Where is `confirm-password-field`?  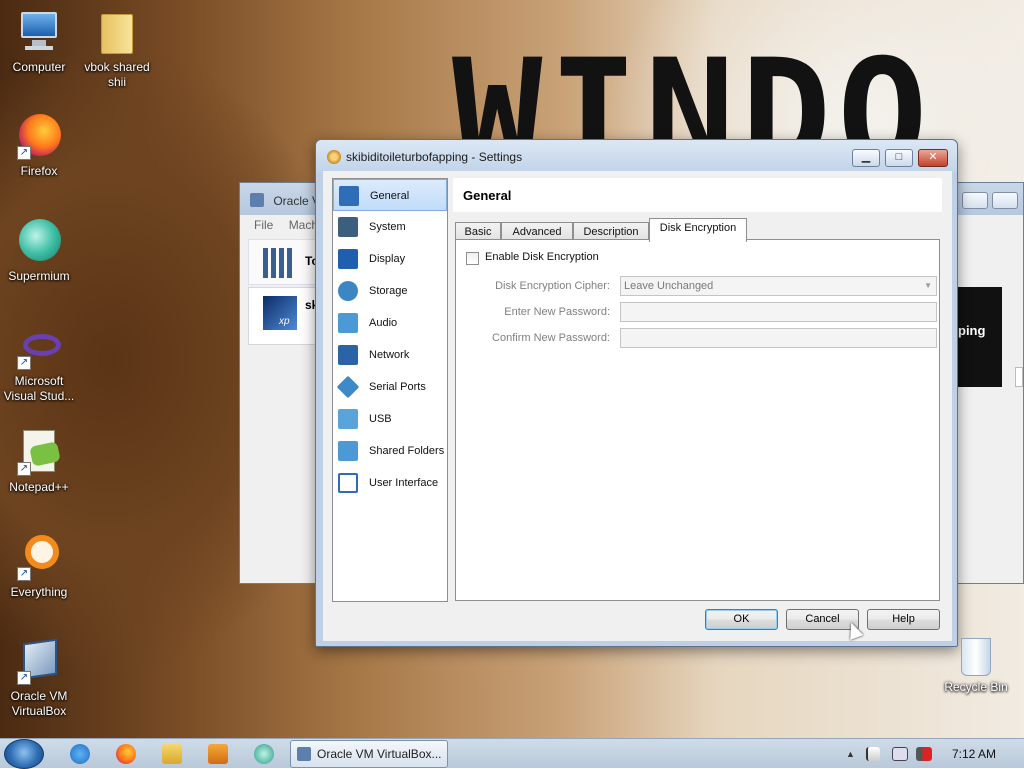
confirm-password-field is located at coordinates (778, 338).